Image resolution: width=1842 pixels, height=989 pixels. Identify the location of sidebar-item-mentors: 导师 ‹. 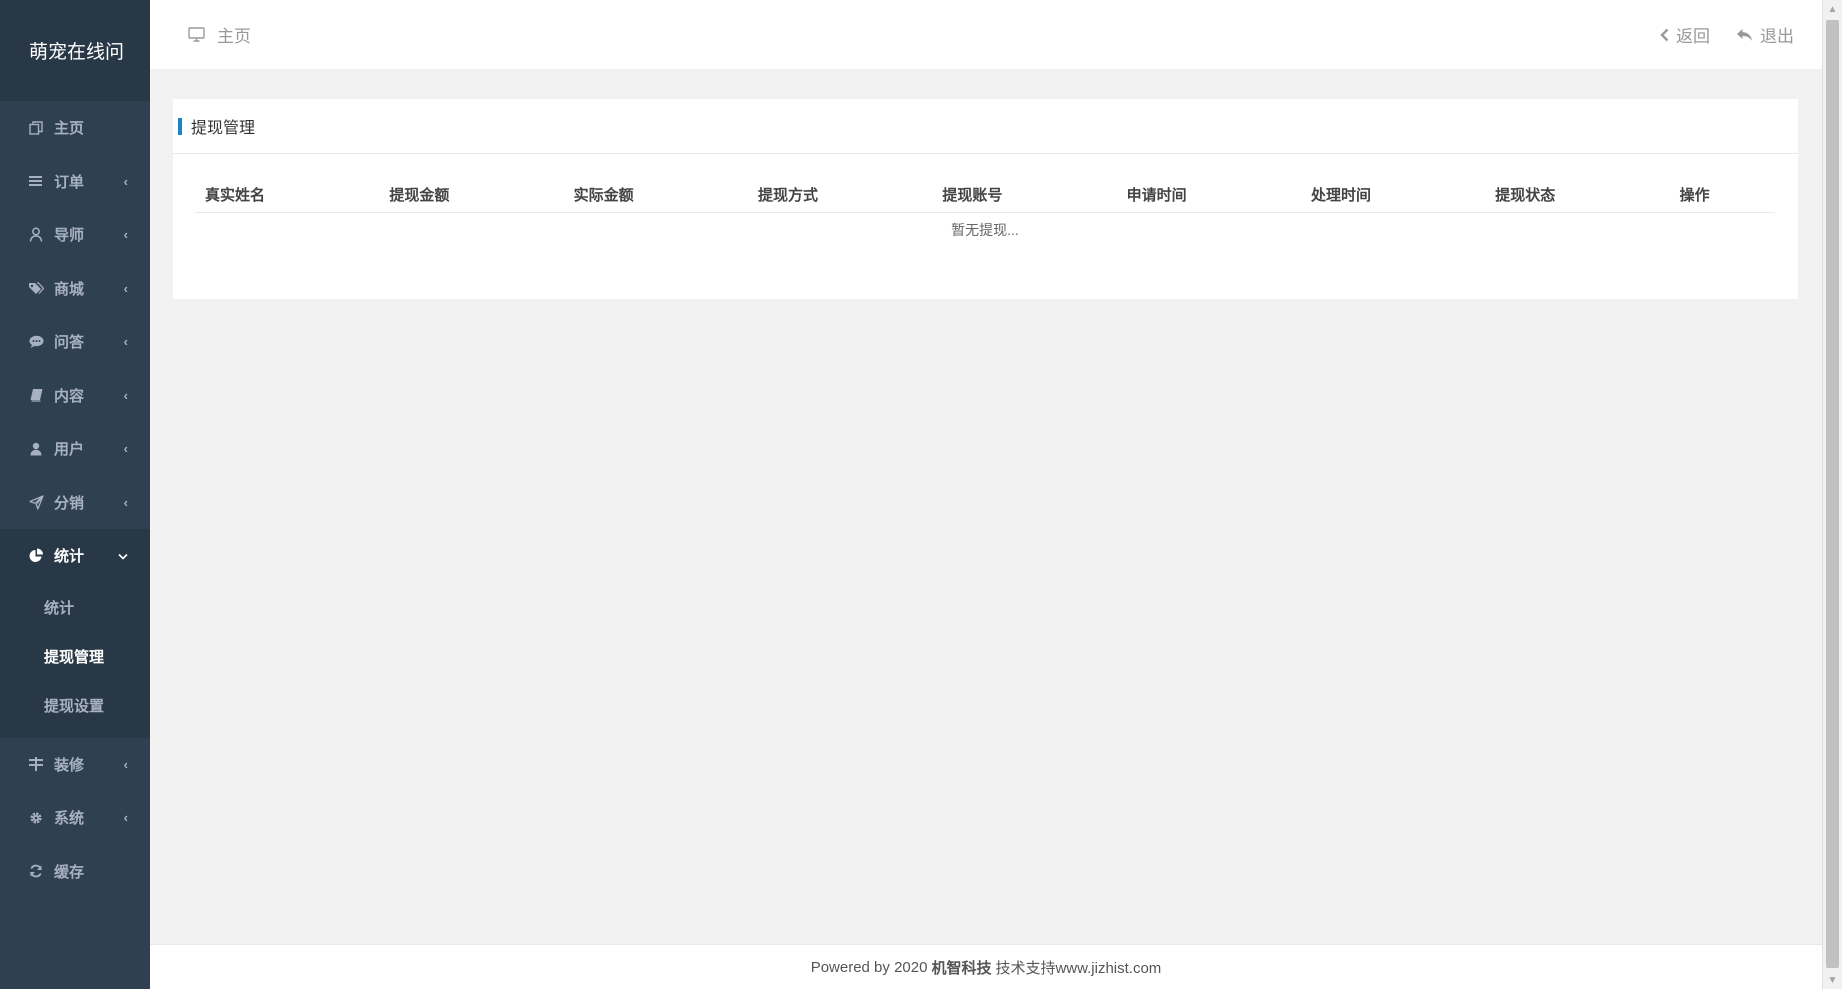
(75, 235).